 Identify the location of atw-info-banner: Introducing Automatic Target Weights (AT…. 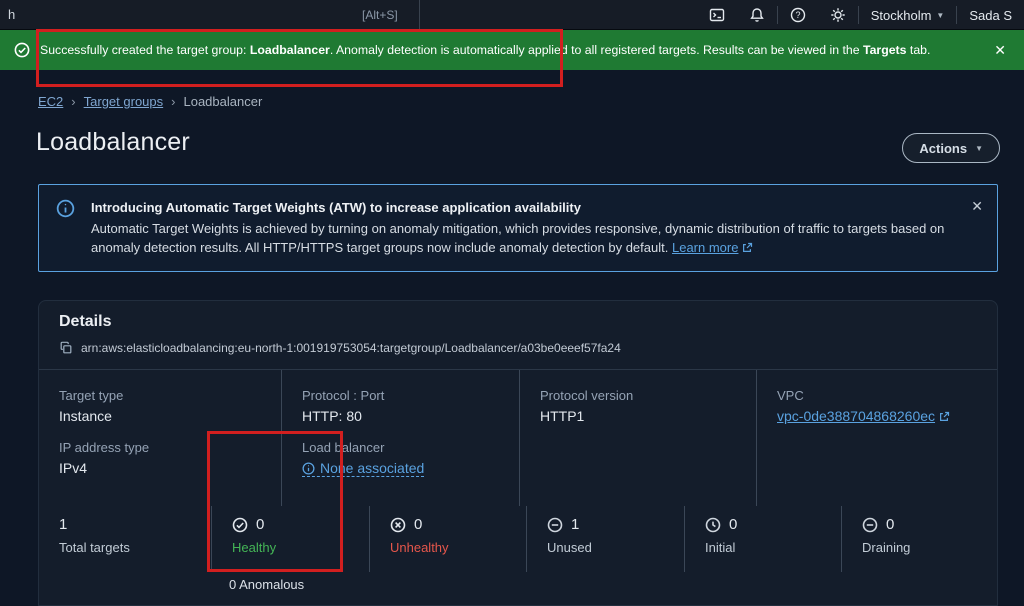
(518, 228).